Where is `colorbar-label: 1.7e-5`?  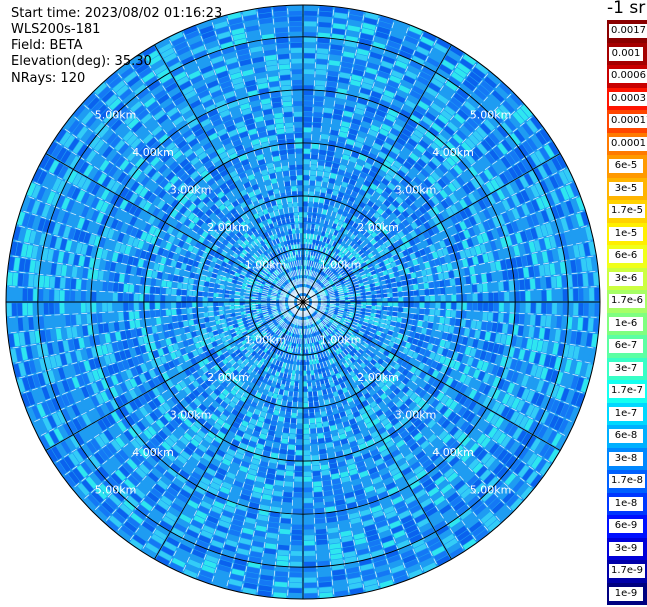
colorbar-label: 1.7e-5 is located at coordinates (627, 211).